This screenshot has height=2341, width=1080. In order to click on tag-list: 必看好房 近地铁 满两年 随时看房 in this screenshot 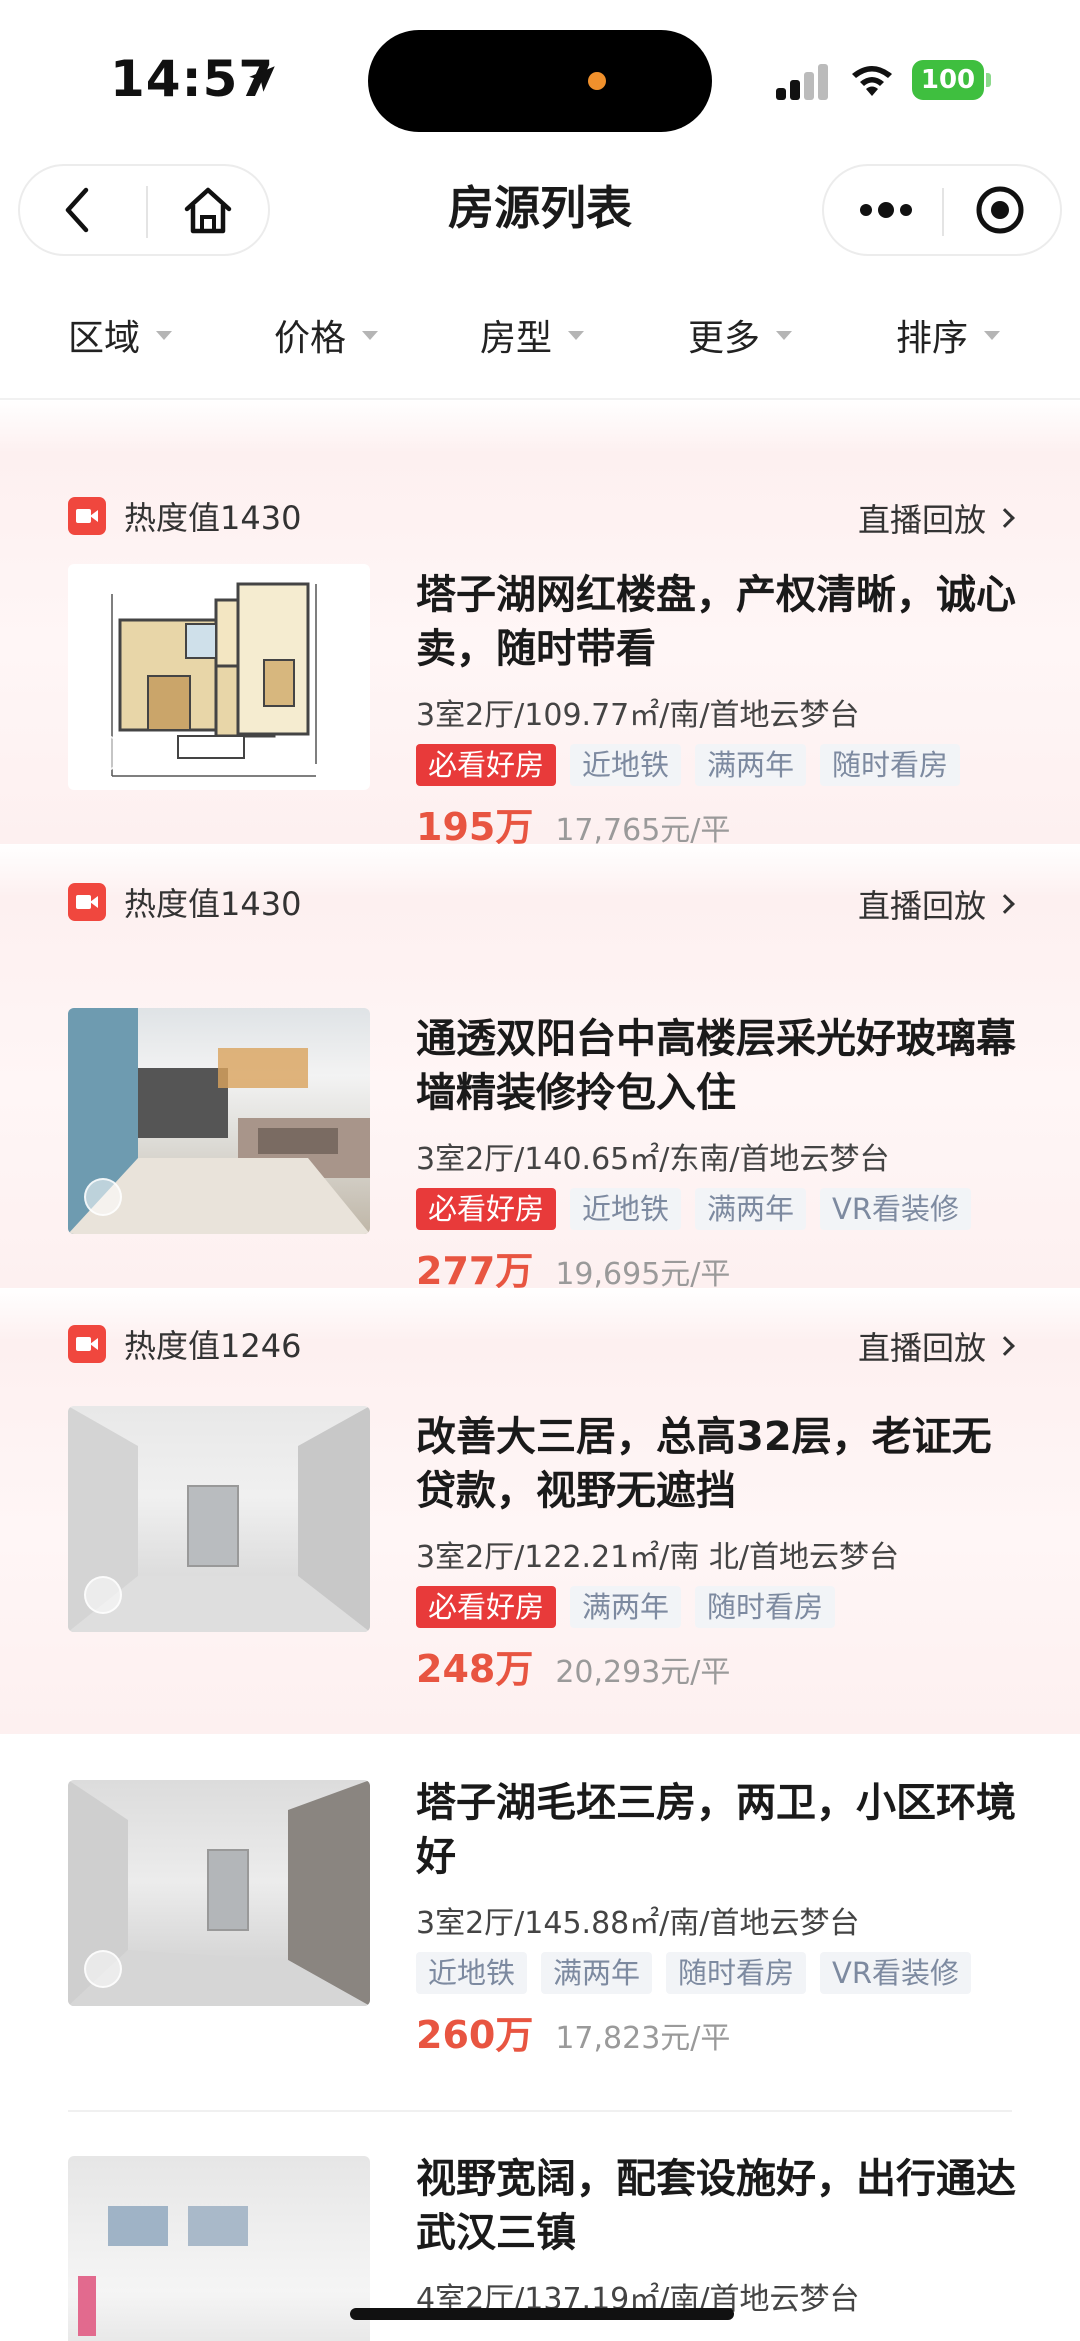, I will do `click(688, 765)`.